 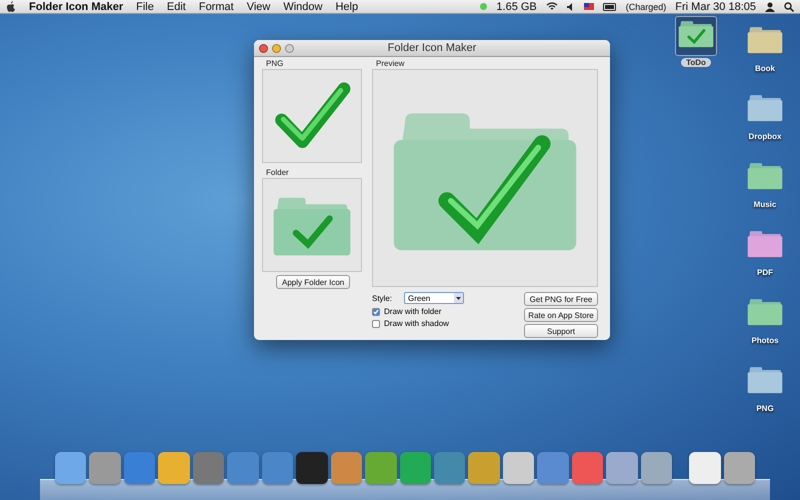 What do you see at coordinates (696, 62) in the screenshot?
I see `folder-label: ToDo` at bounding box center [696, 62].